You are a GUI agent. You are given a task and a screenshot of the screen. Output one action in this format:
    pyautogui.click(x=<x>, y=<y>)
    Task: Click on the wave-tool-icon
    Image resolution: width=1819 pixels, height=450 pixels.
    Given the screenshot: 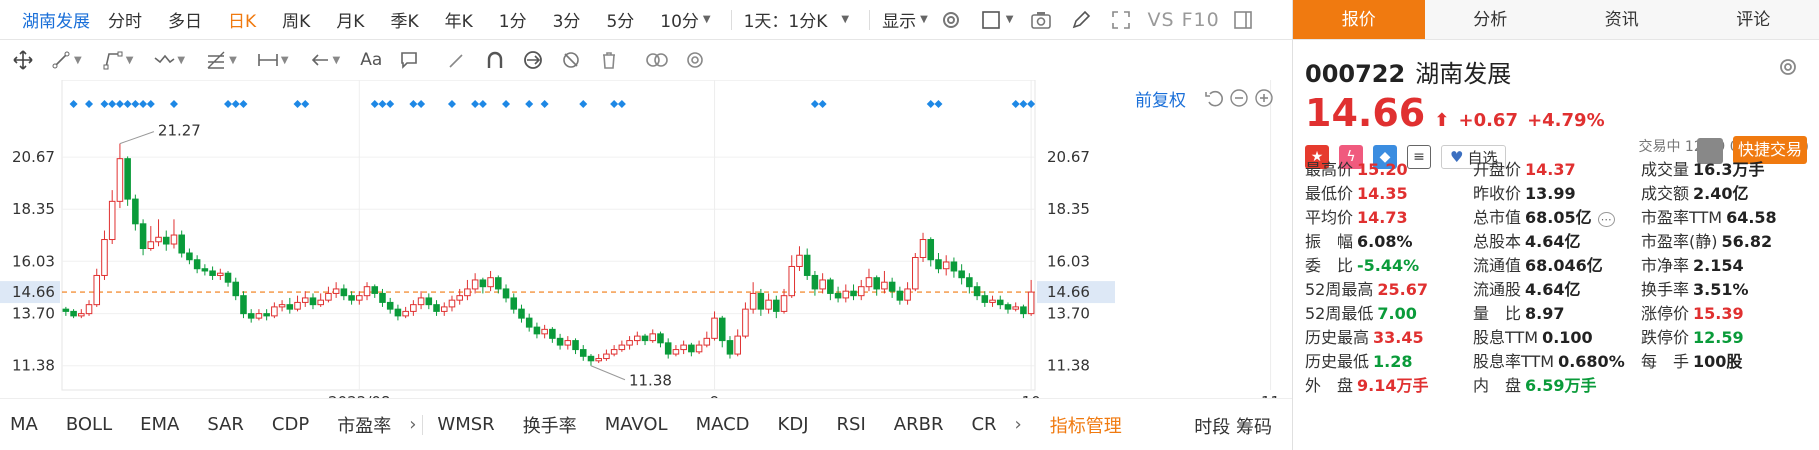 What is the action you would take?
    pyautogui.click(x=164, y=60)
    